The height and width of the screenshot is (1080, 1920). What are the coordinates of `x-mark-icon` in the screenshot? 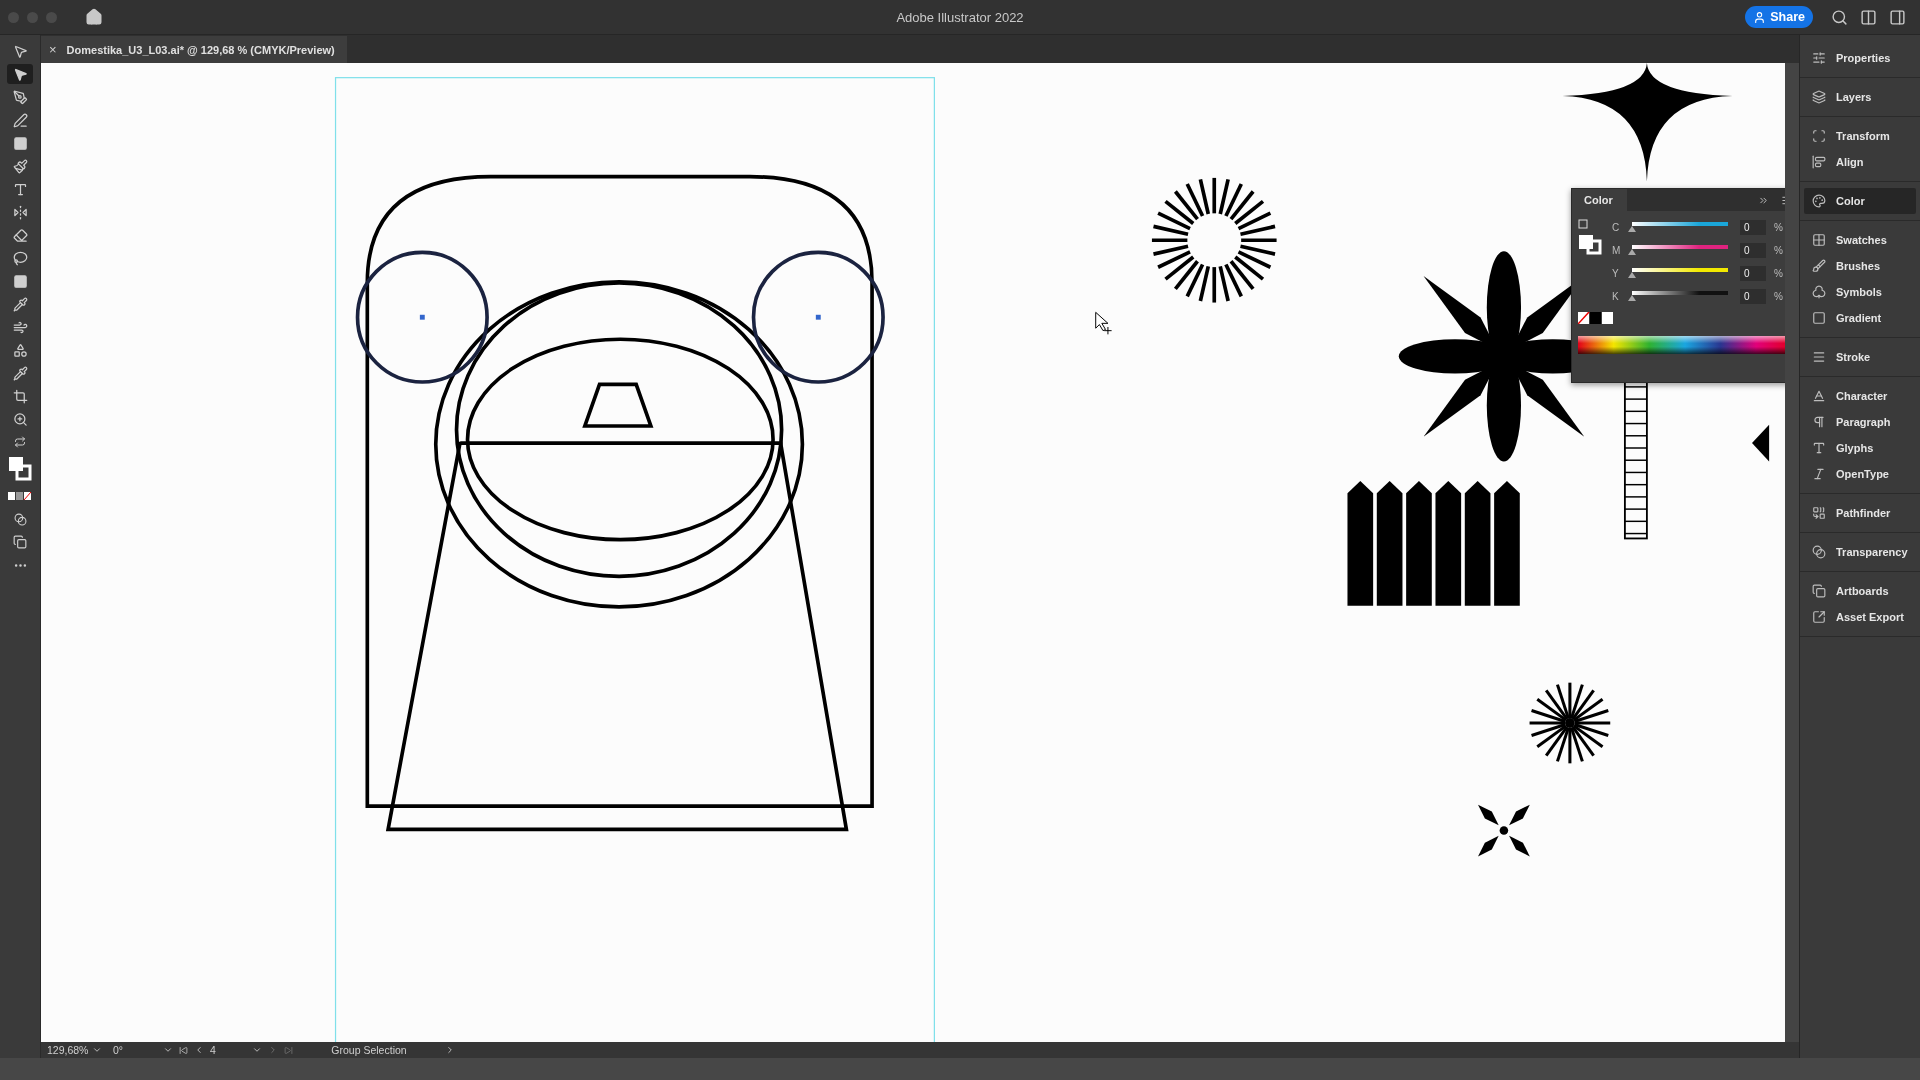 It's located at (1504, 830).